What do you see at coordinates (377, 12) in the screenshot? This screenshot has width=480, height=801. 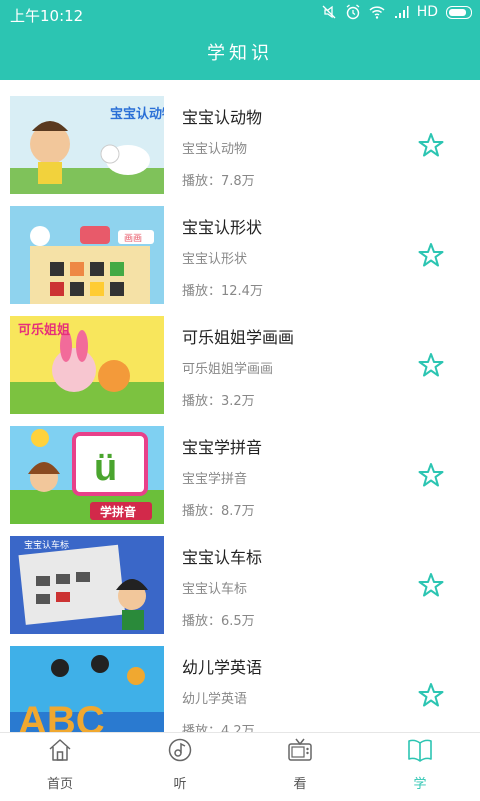 I see `wifi-icon` at bounding box center [377, 12].